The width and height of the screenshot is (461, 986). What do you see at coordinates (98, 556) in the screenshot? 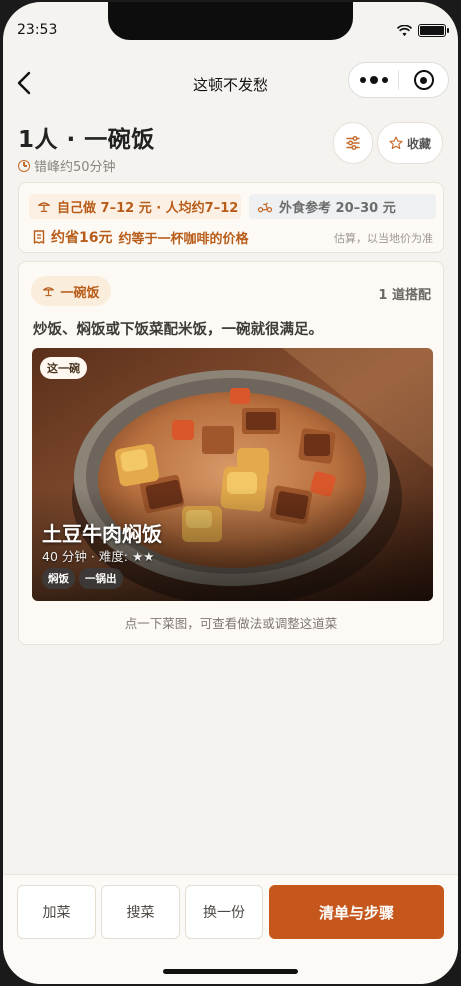
I see `dish-meta: 40 分钟 · 难度: ★★` at bounding box center [98, 556].